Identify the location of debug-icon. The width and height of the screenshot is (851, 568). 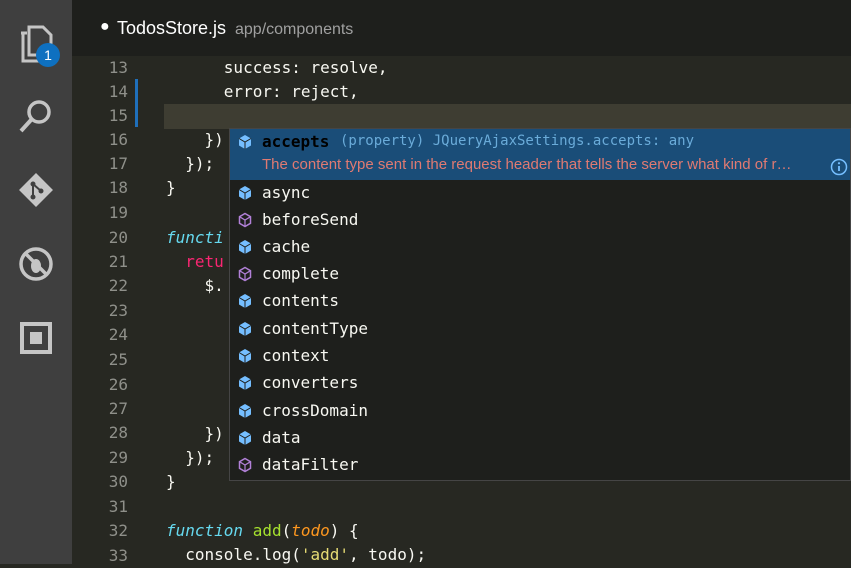
(36, 264).